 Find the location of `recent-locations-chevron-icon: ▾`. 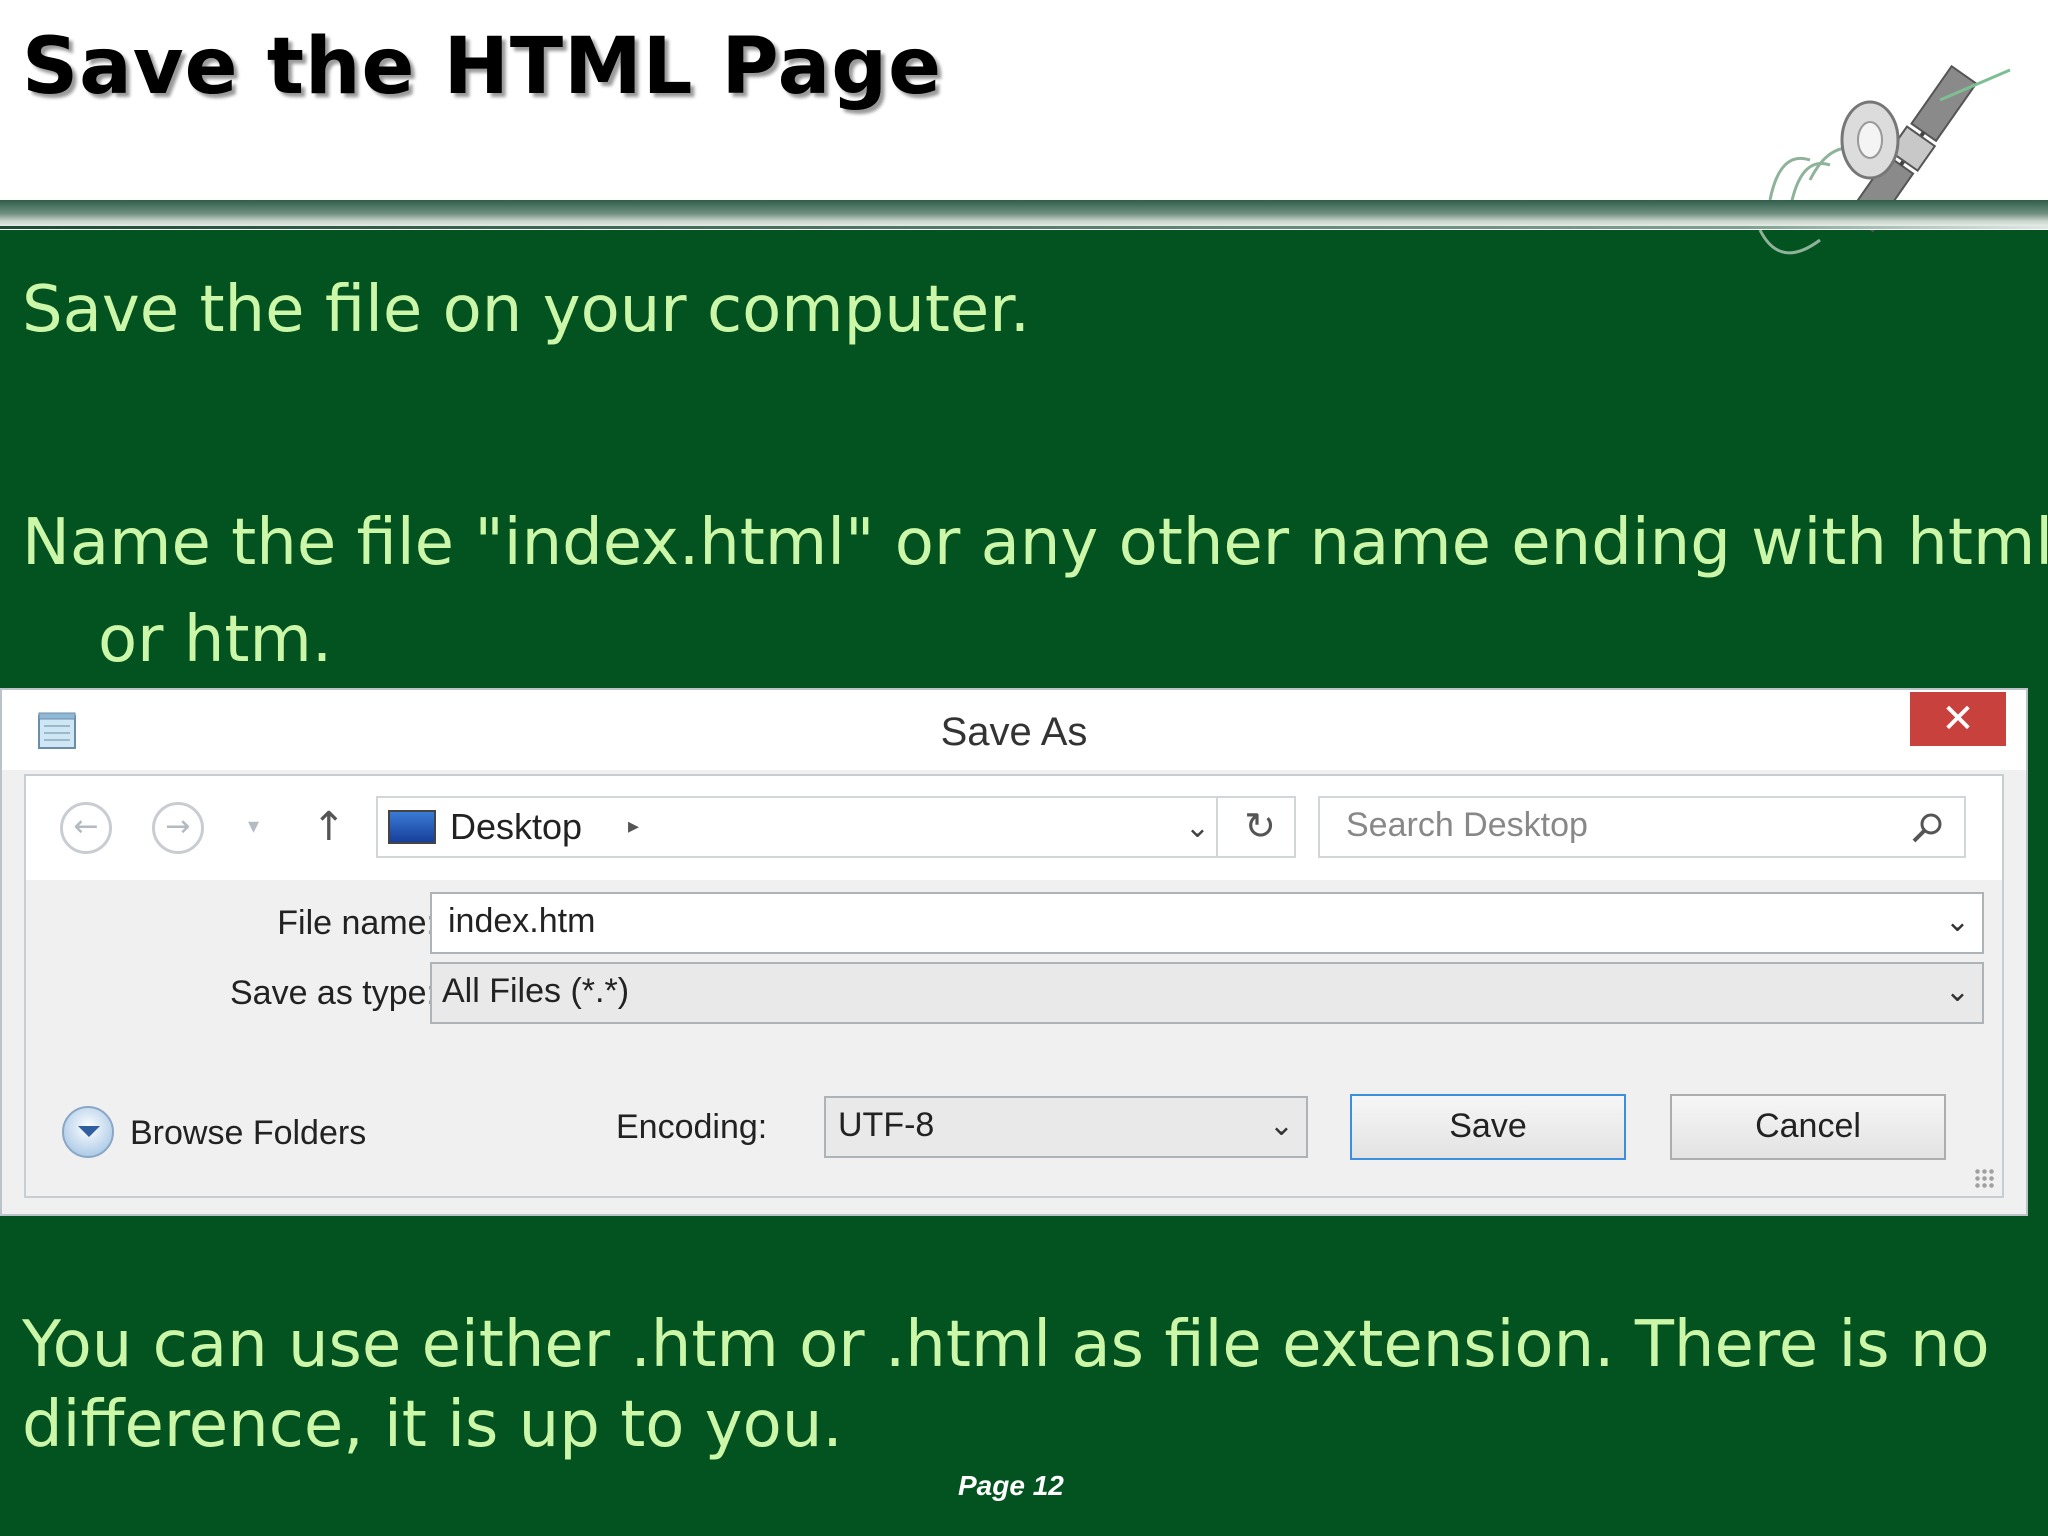

recent-locations-chevron-icon: ▾ is located at coordinates (253, 827).